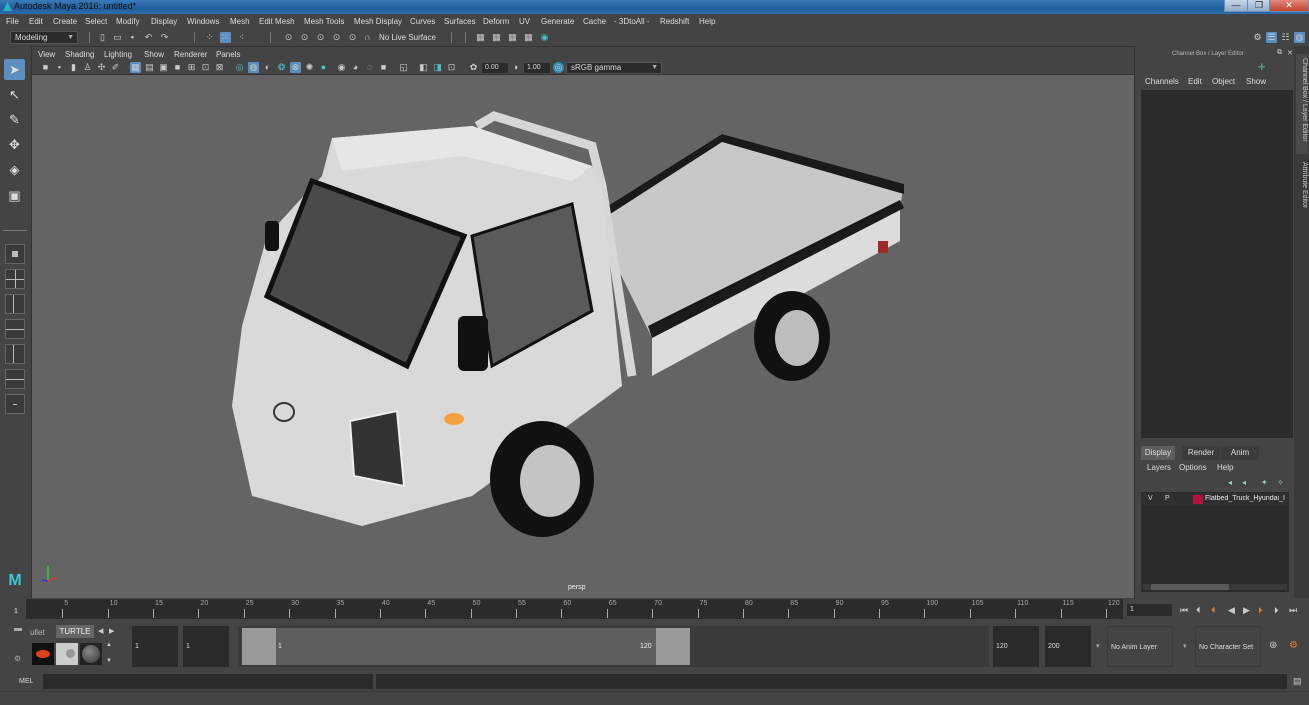 The image size is (1309, 705). Describe the element at coordinates (674, 21) in the screenshot. I see `menu-redshift: Redshift` at that location.